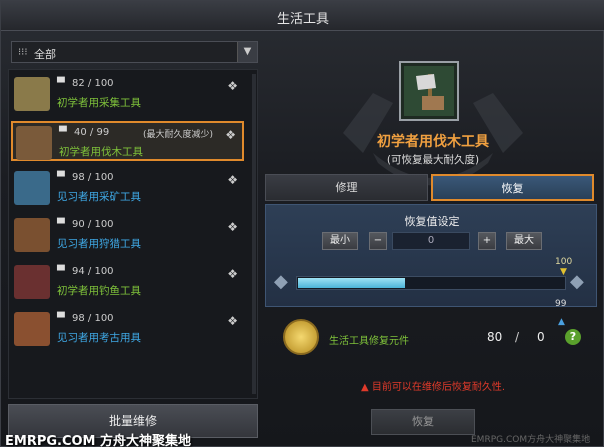  I want to click on max-marker-icon: ▼, so click(563, 272).